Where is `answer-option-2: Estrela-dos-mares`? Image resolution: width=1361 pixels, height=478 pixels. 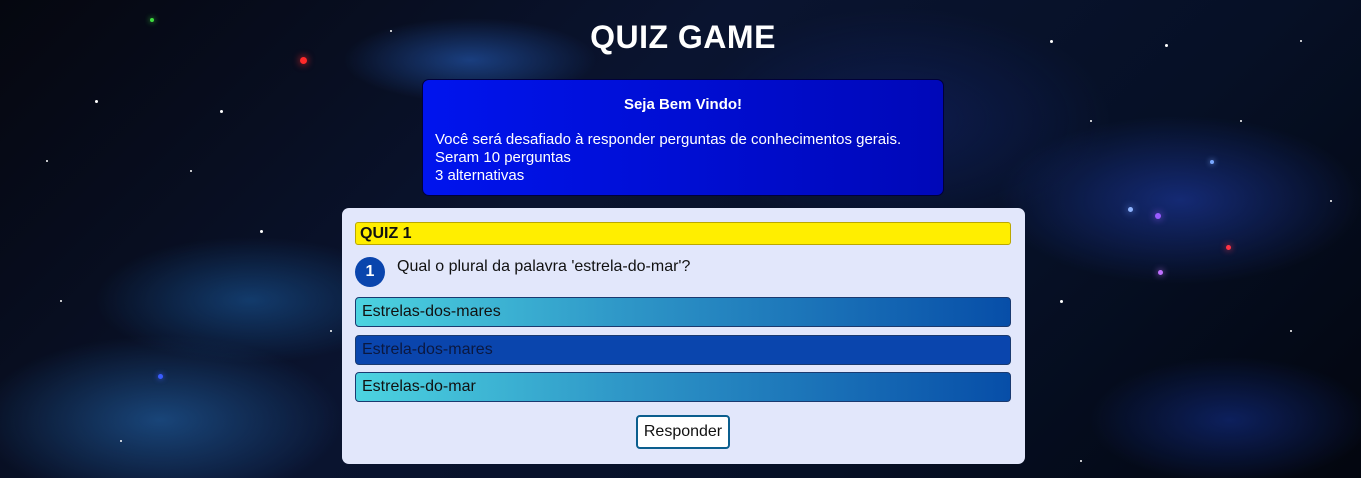 answer-option-2: Estrela-dos-mares is located at coordinates (683, 350).